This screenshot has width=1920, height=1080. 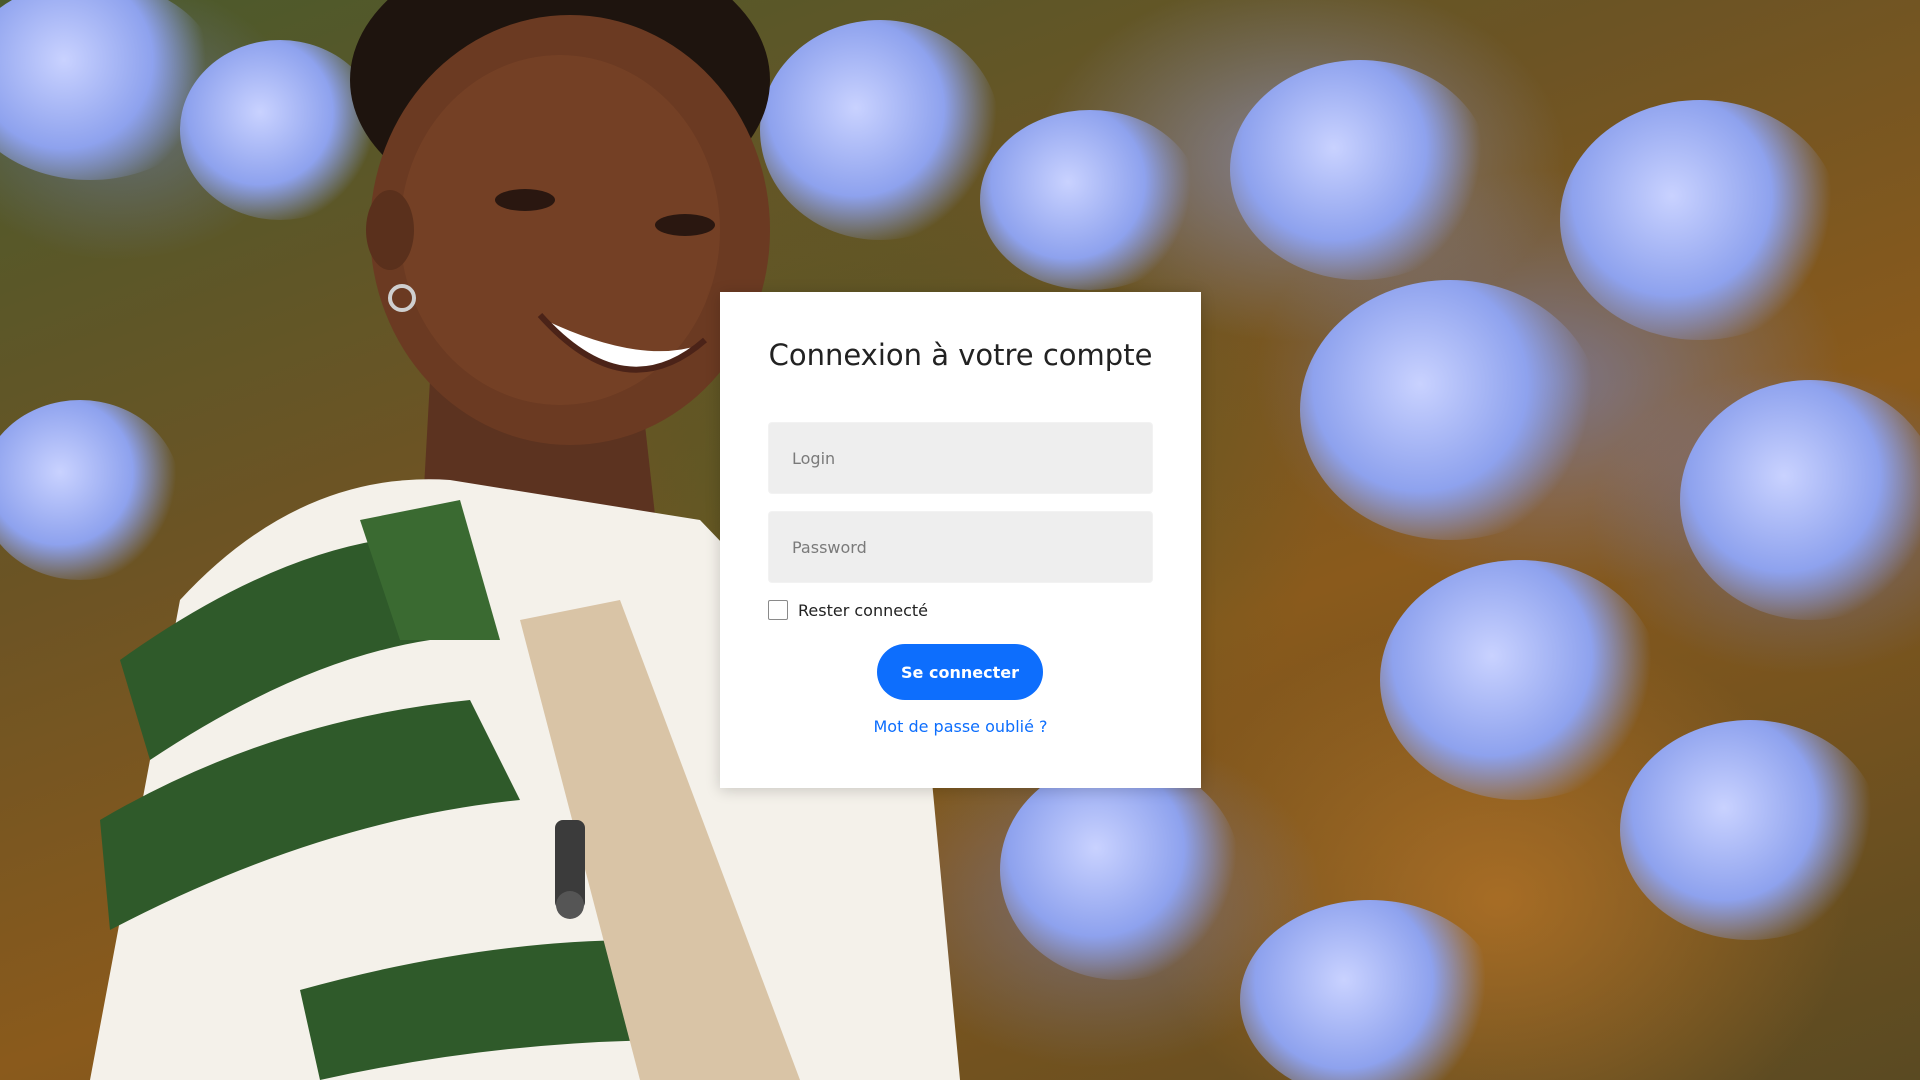 What do you see at coordinates (778, 610) in the screenshot?
I see `remember-me-checkbox` at bounding box center [778, 610].